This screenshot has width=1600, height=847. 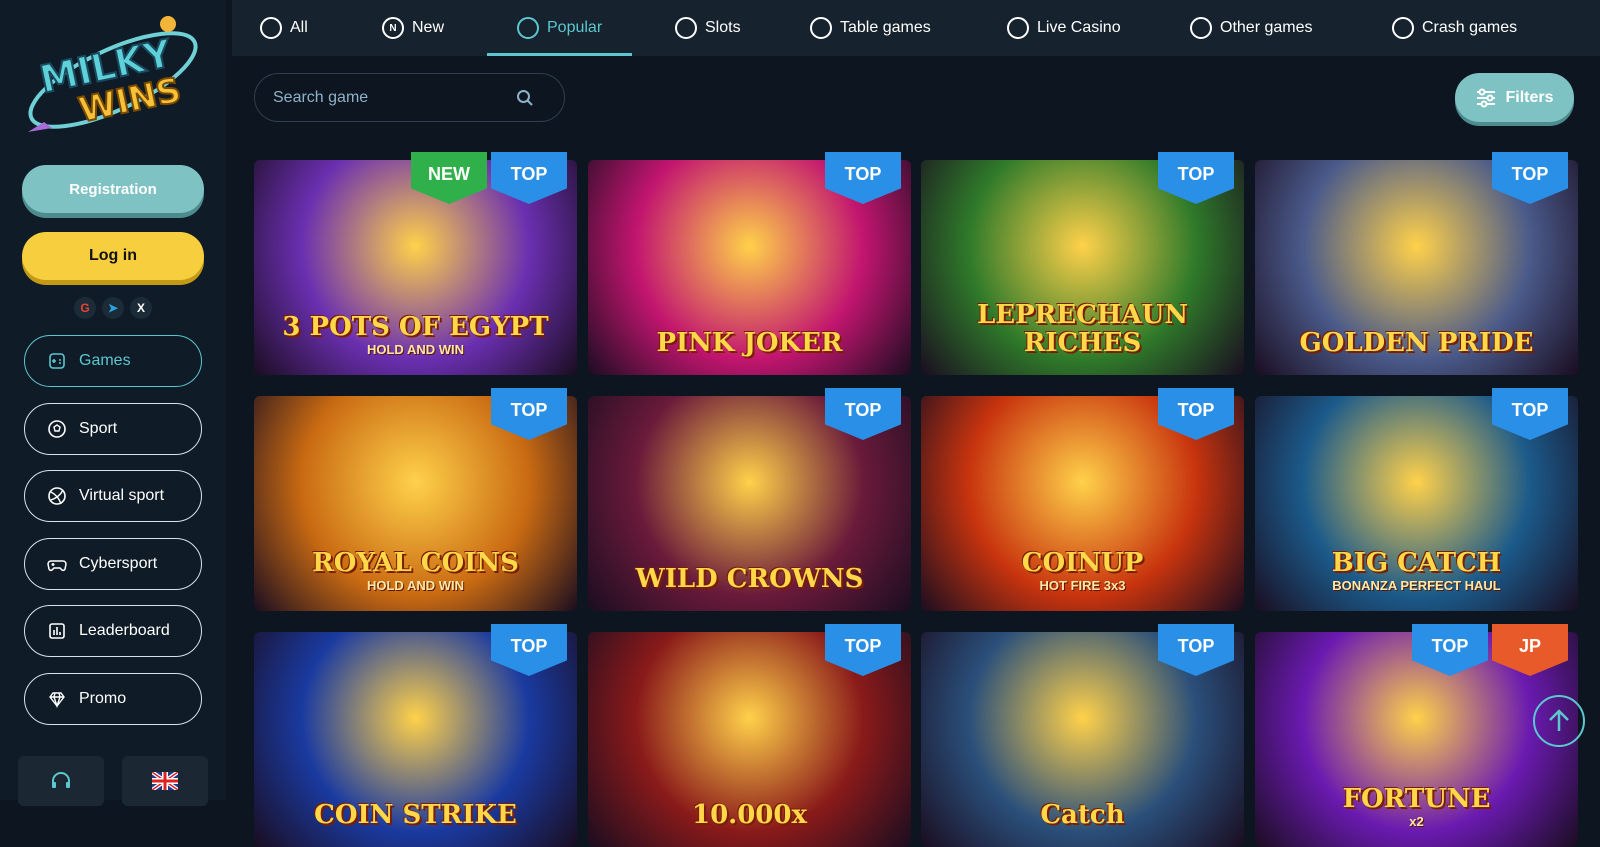 I want to click on other-games-icon, so click(x=1201, y=28).